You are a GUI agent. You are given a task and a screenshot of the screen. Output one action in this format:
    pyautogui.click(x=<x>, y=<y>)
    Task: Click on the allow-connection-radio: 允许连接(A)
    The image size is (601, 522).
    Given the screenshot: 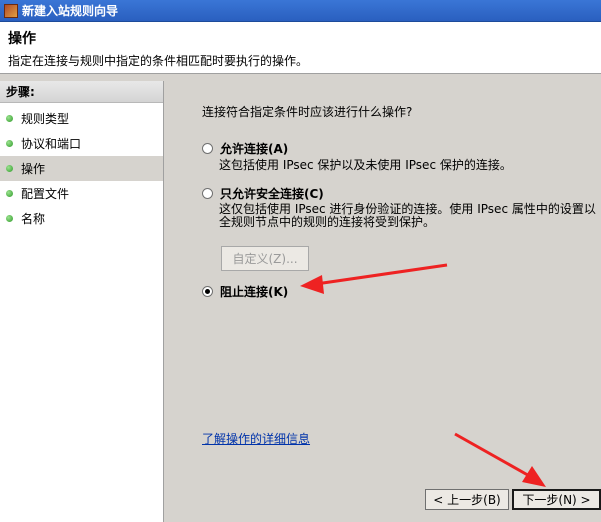 What is the action you would take?
    pyautogui.click(x=245, y=148)
    